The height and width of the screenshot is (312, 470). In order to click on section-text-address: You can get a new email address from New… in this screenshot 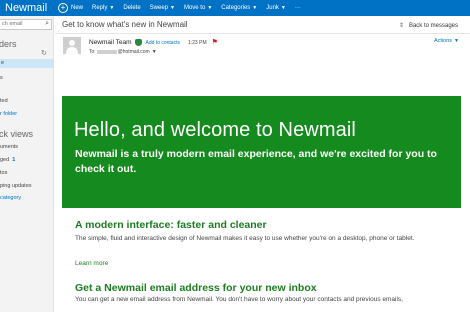, I will do `click(239, 299)`.